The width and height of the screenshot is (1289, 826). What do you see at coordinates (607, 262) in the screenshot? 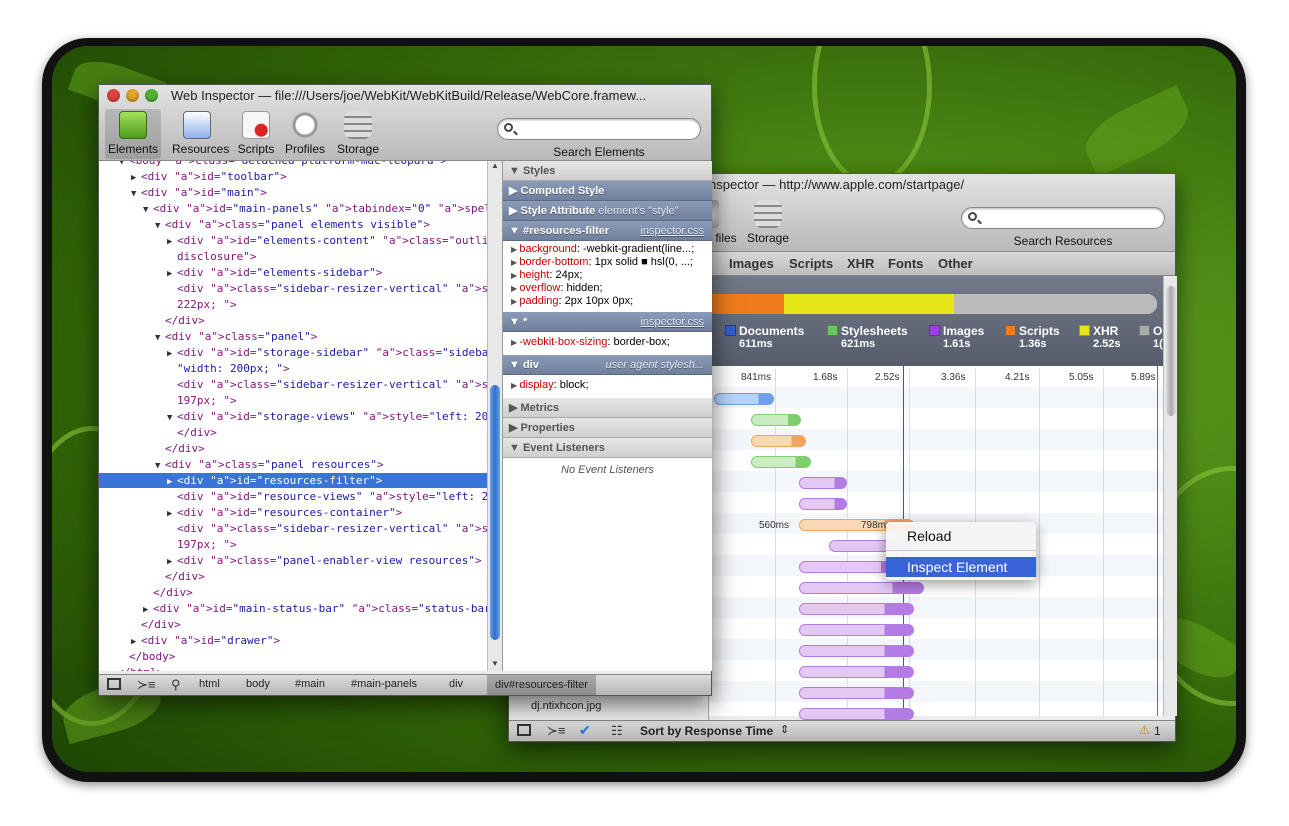
I see `css-property: ▶ border-bottom: 1px solid ■ hsl(0, ...;` at bounding box center [607, 262].